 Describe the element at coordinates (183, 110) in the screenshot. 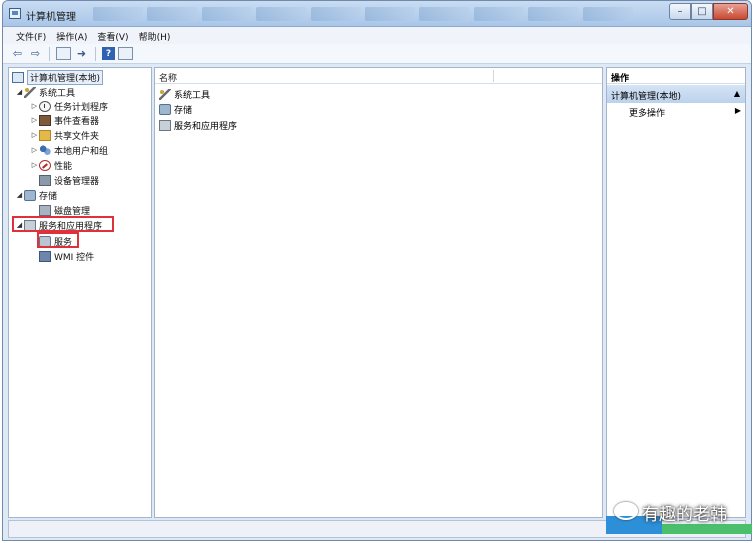

I see `list-item-label: 存储` at that location.